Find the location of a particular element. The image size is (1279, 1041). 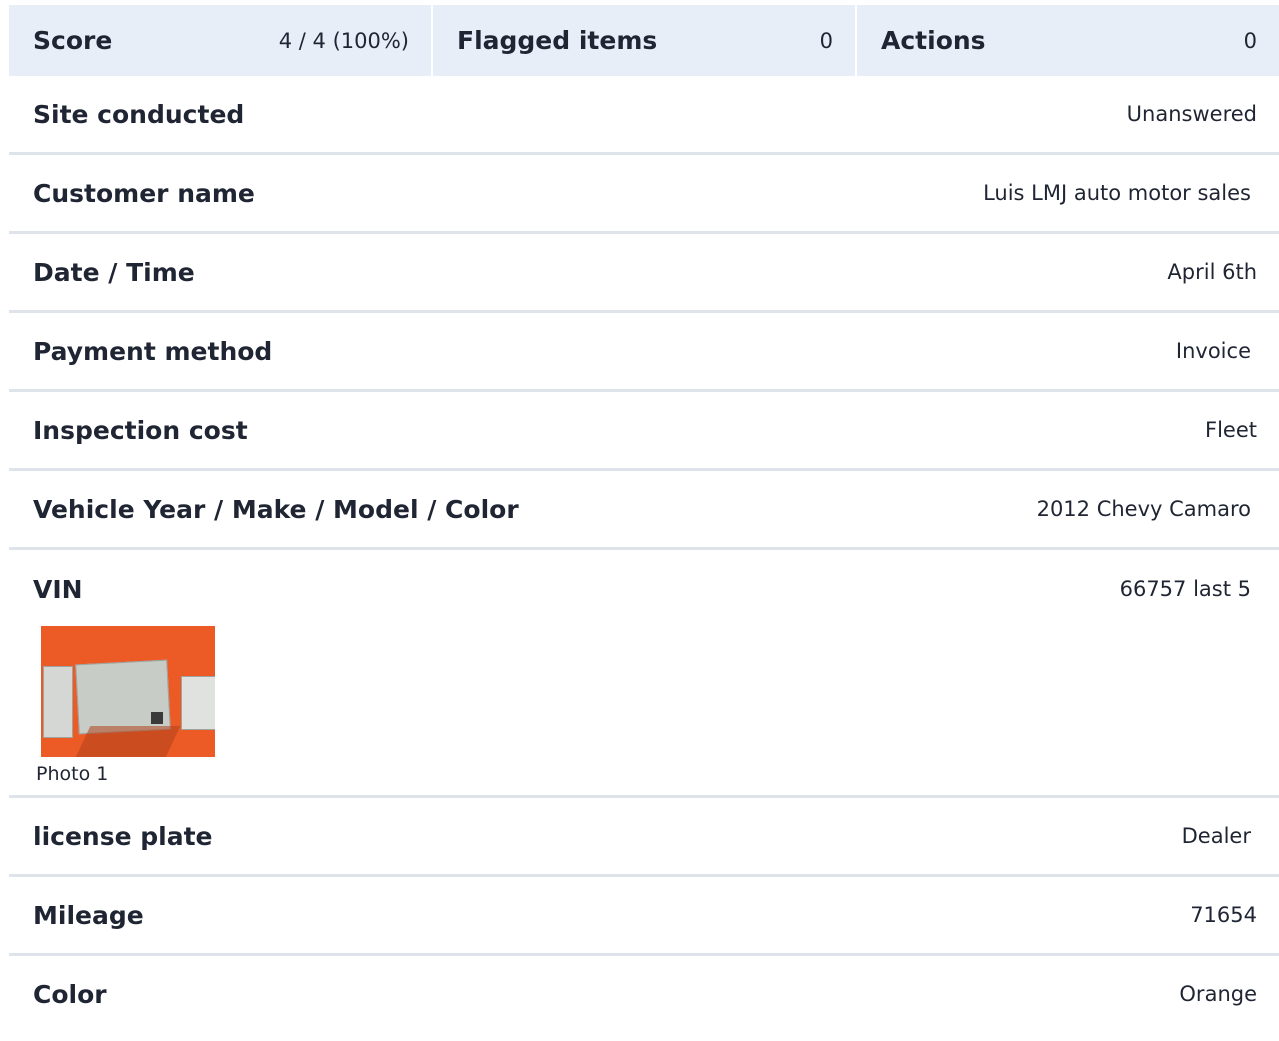

field-label: license plate is located at coordinates (123, 836).